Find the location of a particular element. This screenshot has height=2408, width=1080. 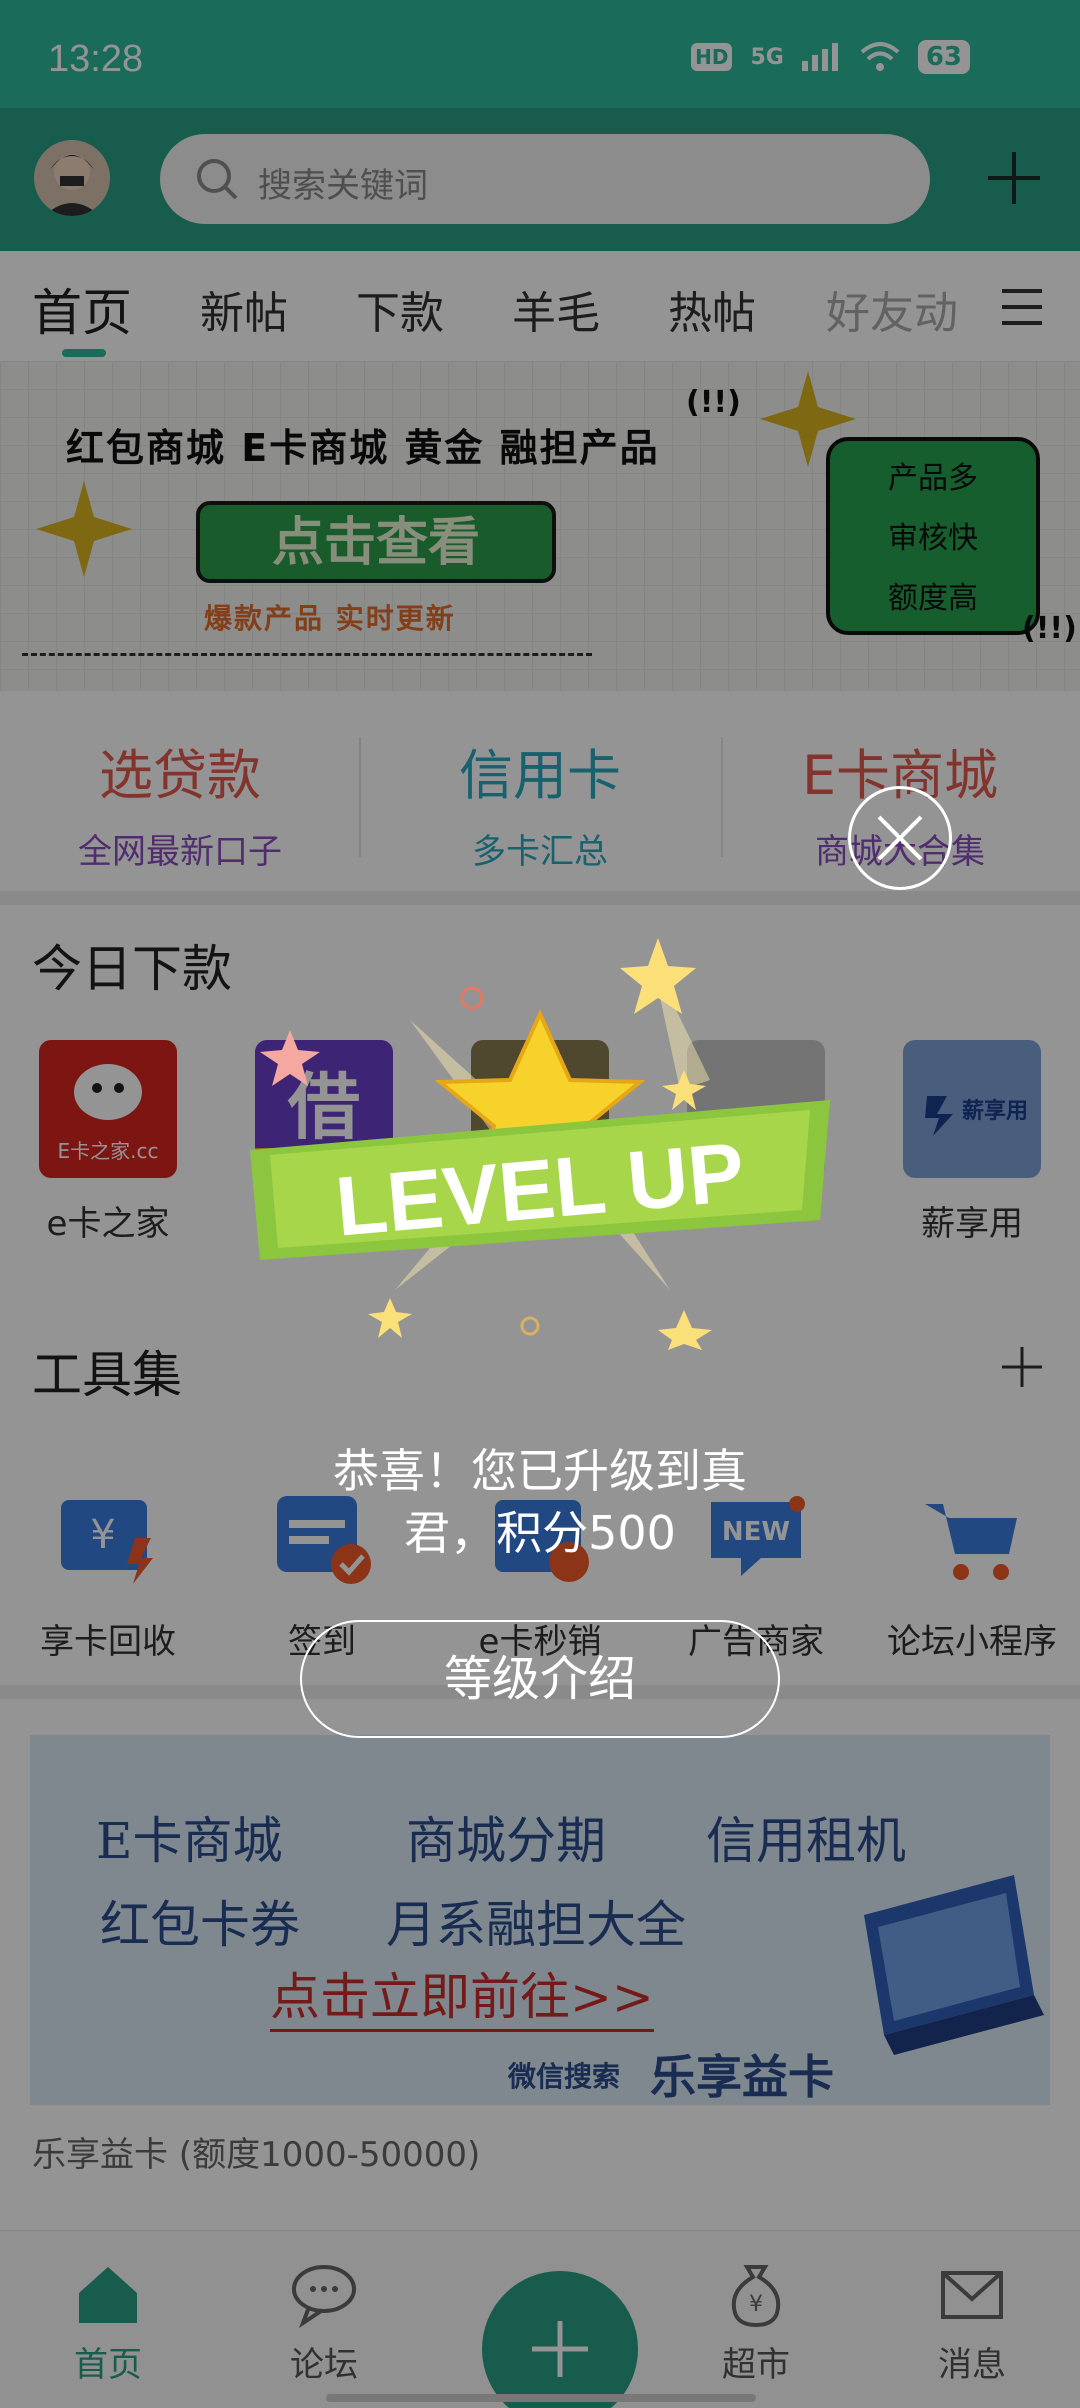

level-intro-button: 等级介绍 is located at coordinates (540, 1679).